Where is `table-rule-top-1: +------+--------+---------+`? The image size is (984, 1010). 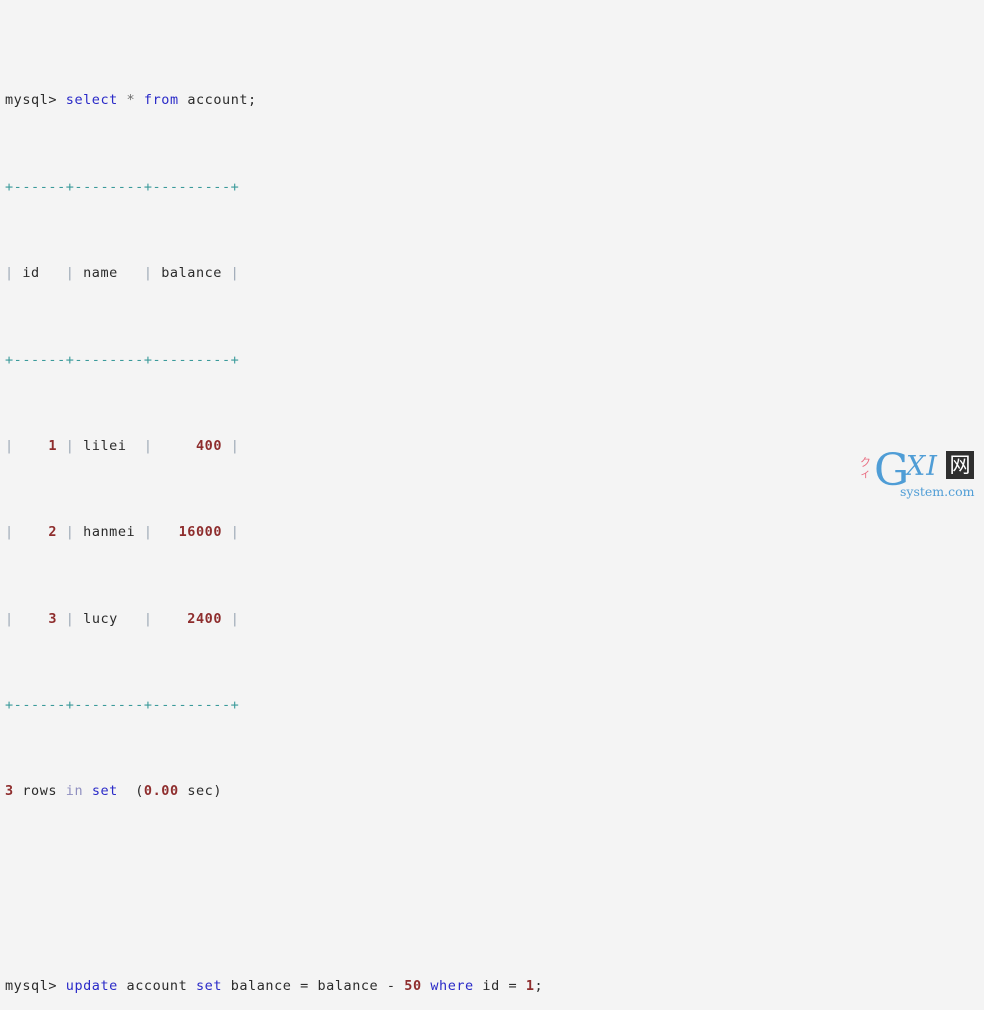
table-rule-top-1: +------+--------+---------+ is located at coordinates (122, 186).